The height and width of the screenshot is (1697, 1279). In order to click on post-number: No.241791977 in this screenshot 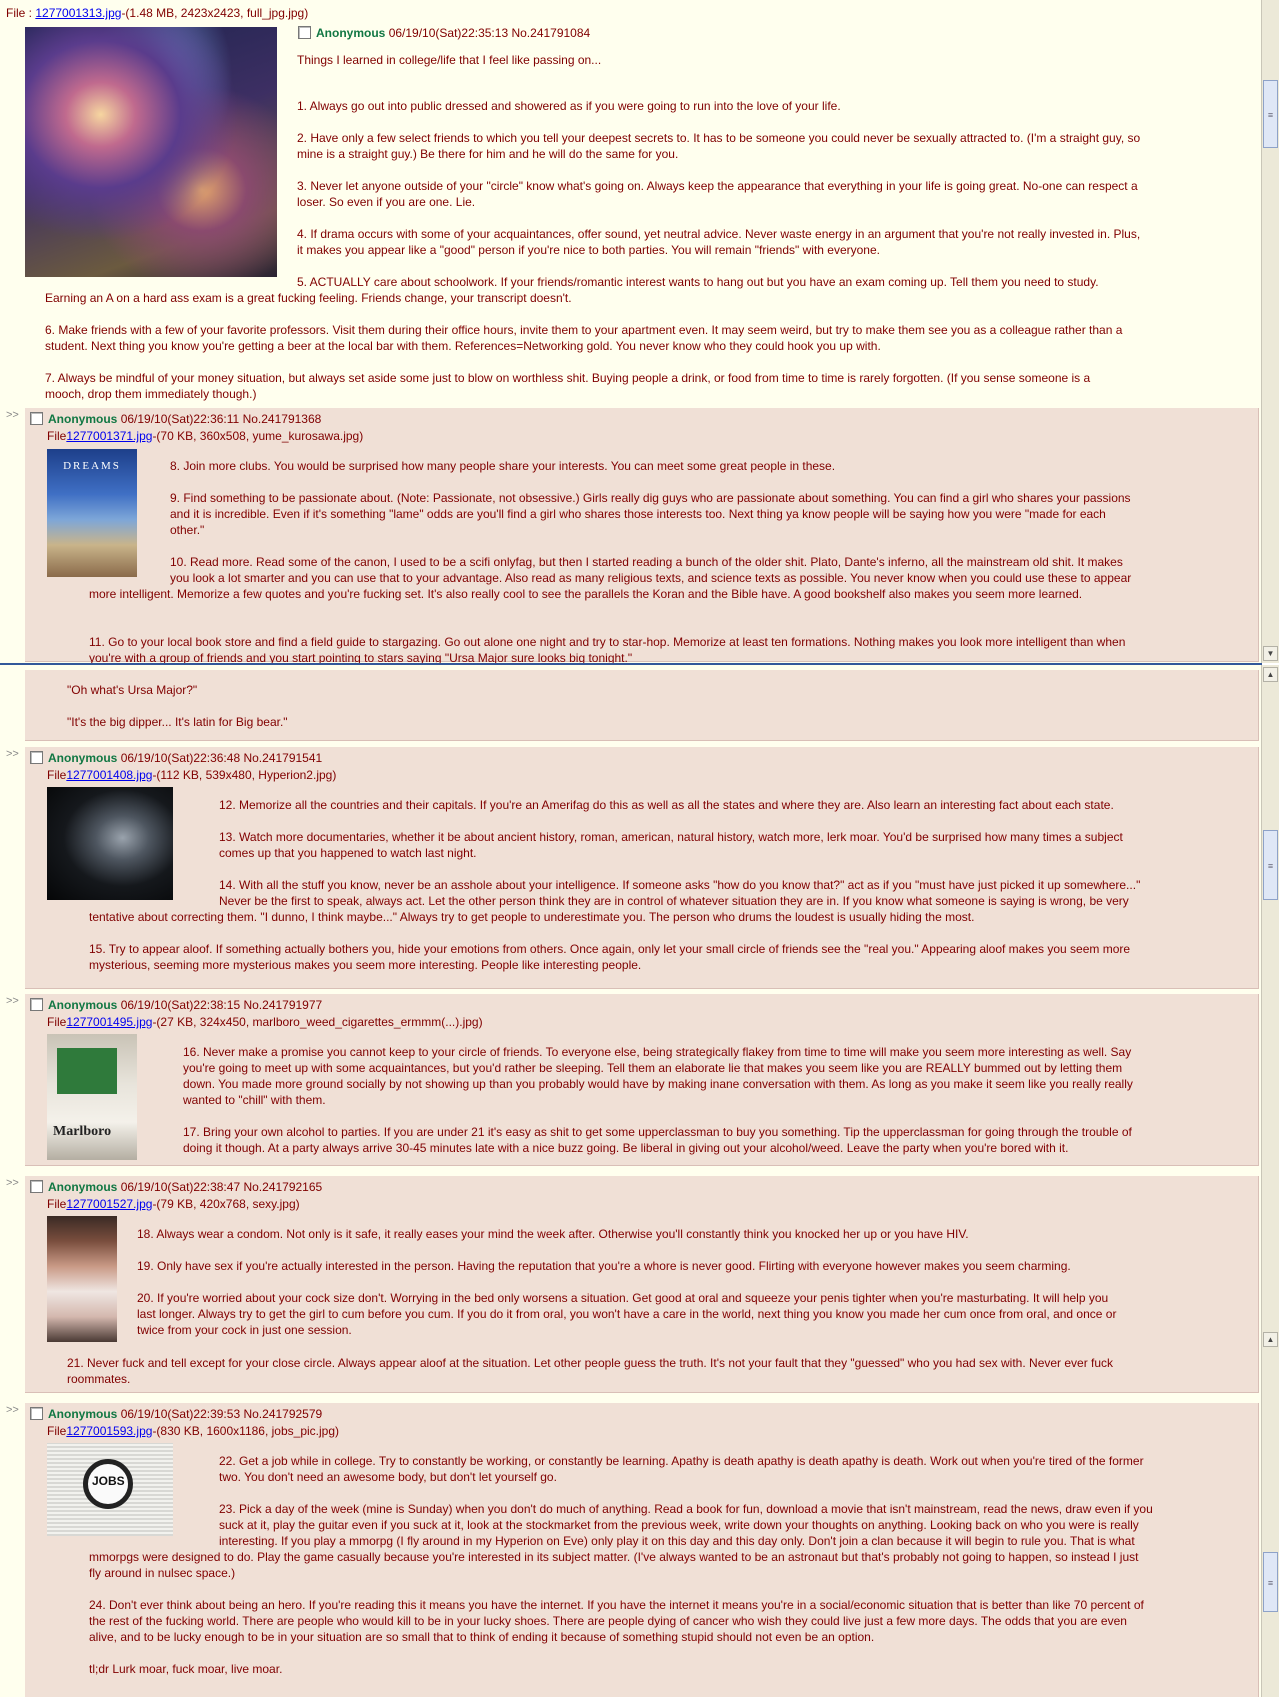, I will do `click(282, 1005)`.